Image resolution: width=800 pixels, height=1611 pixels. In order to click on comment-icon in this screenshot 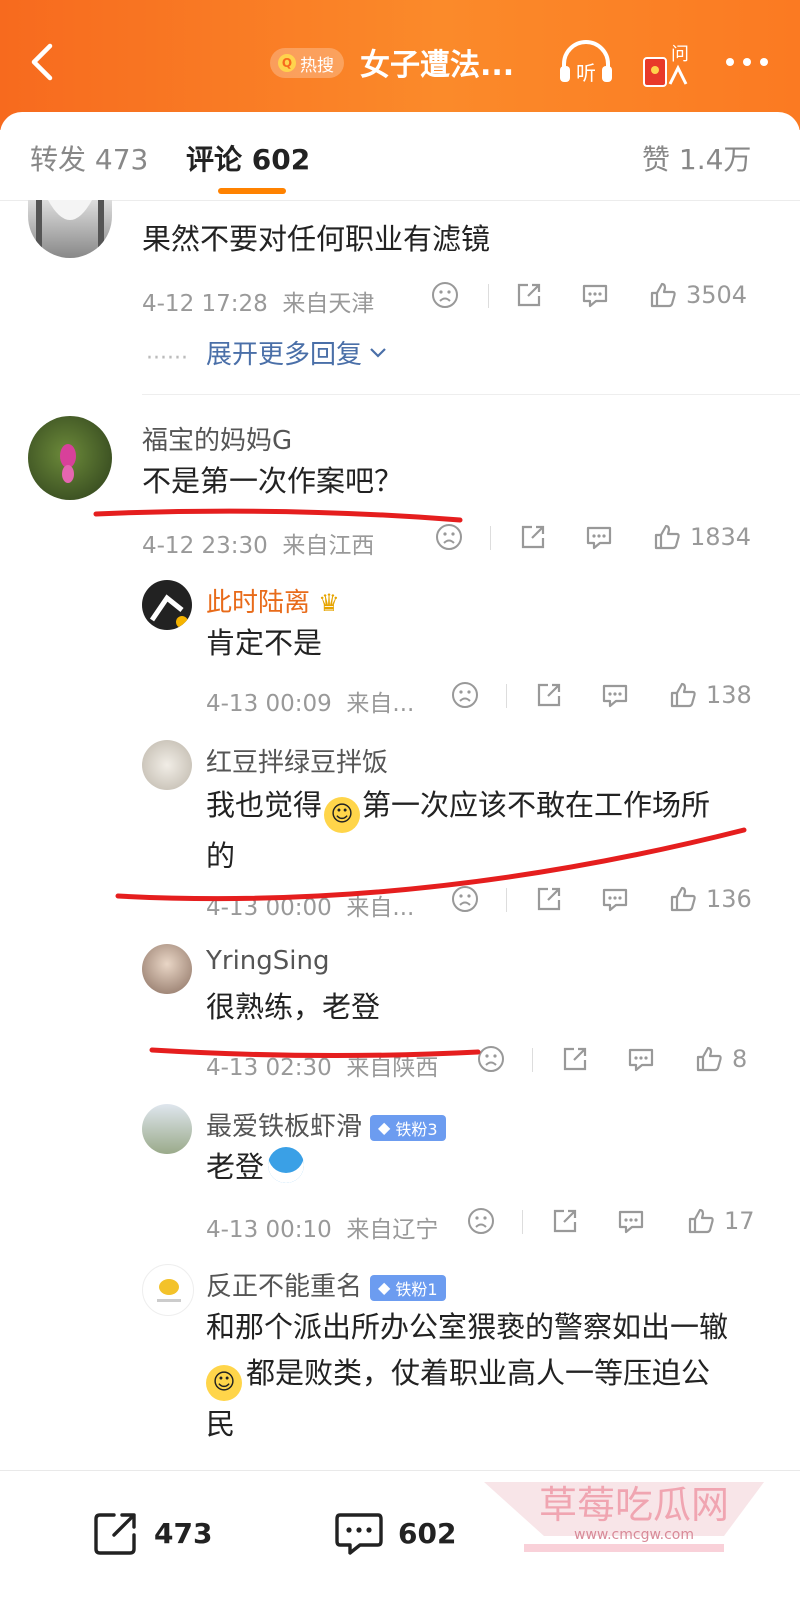, I will do `click(359, 1534)`.